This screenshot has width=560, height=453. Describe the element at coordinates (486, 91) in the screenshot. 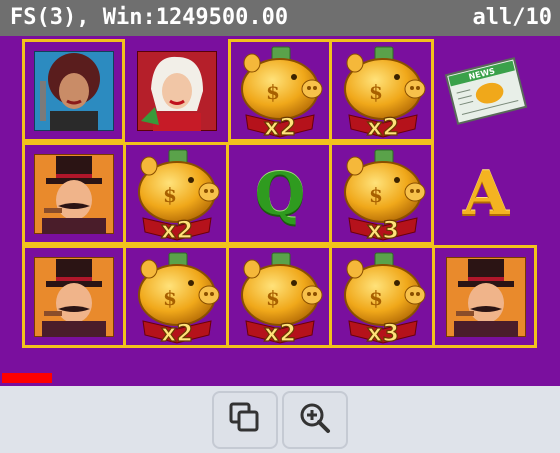

I see `symbol-newspaper: NEWS` at that location.